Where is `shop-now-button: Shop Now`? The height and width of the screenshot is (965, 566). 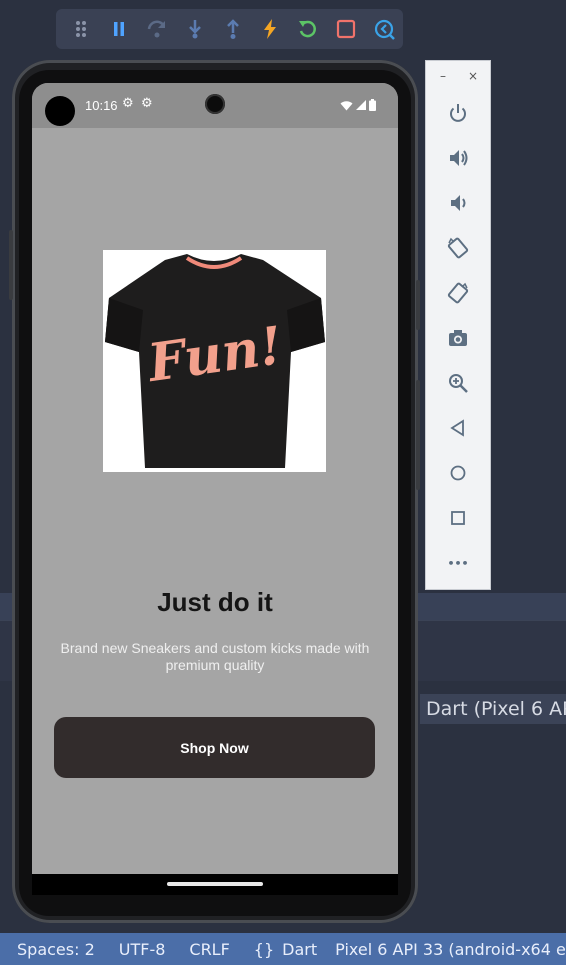
shop-now-button: Shop Now is located at coordinates (214, 747).